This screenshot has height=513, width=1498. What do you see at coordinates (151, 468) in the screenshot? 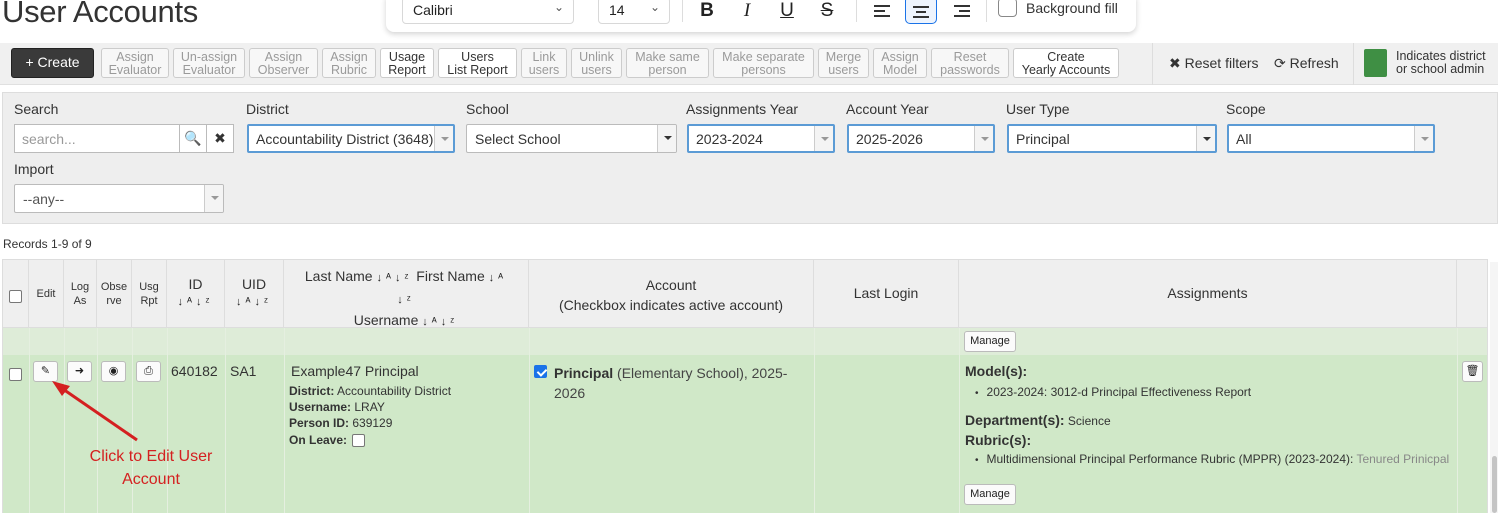
I see `annotation-text: Click to Edit User Account` at bounding box center [151, 468].